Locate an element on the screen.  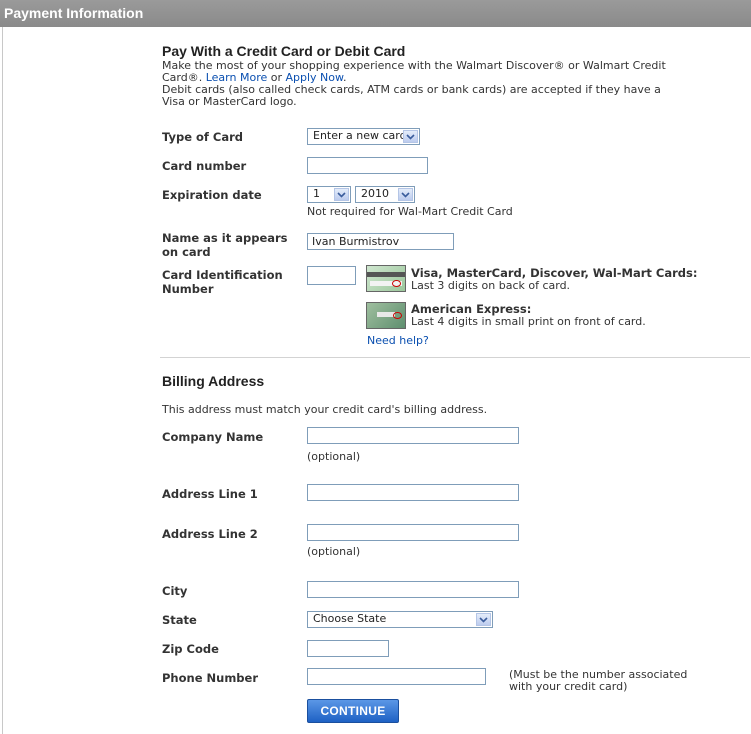
type-of-card-select: Enter a new card is located at coordinates (363, 136).